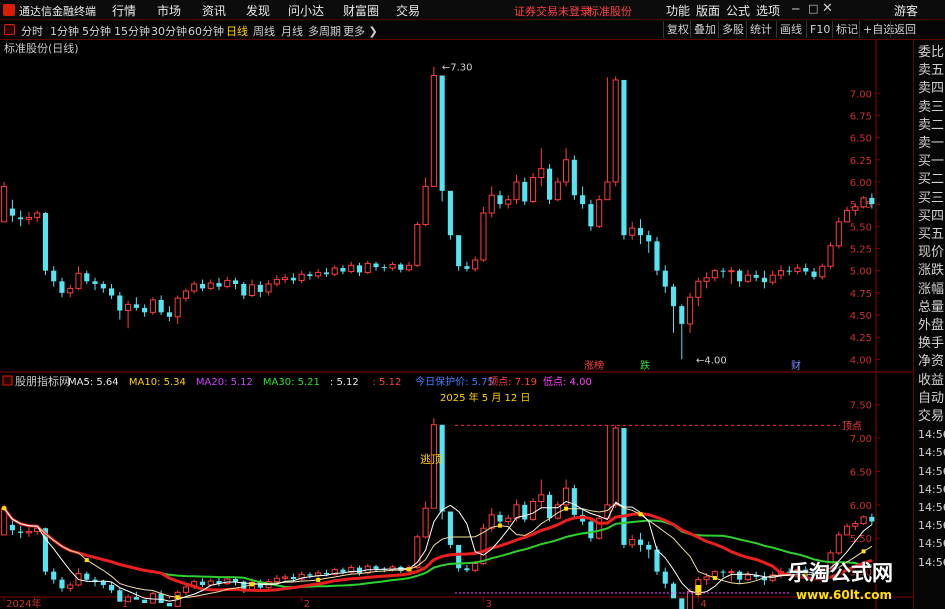  Describe the element at coordinates (9, 29) in the screenshot. I see `panel-toggle-icon` at that location.